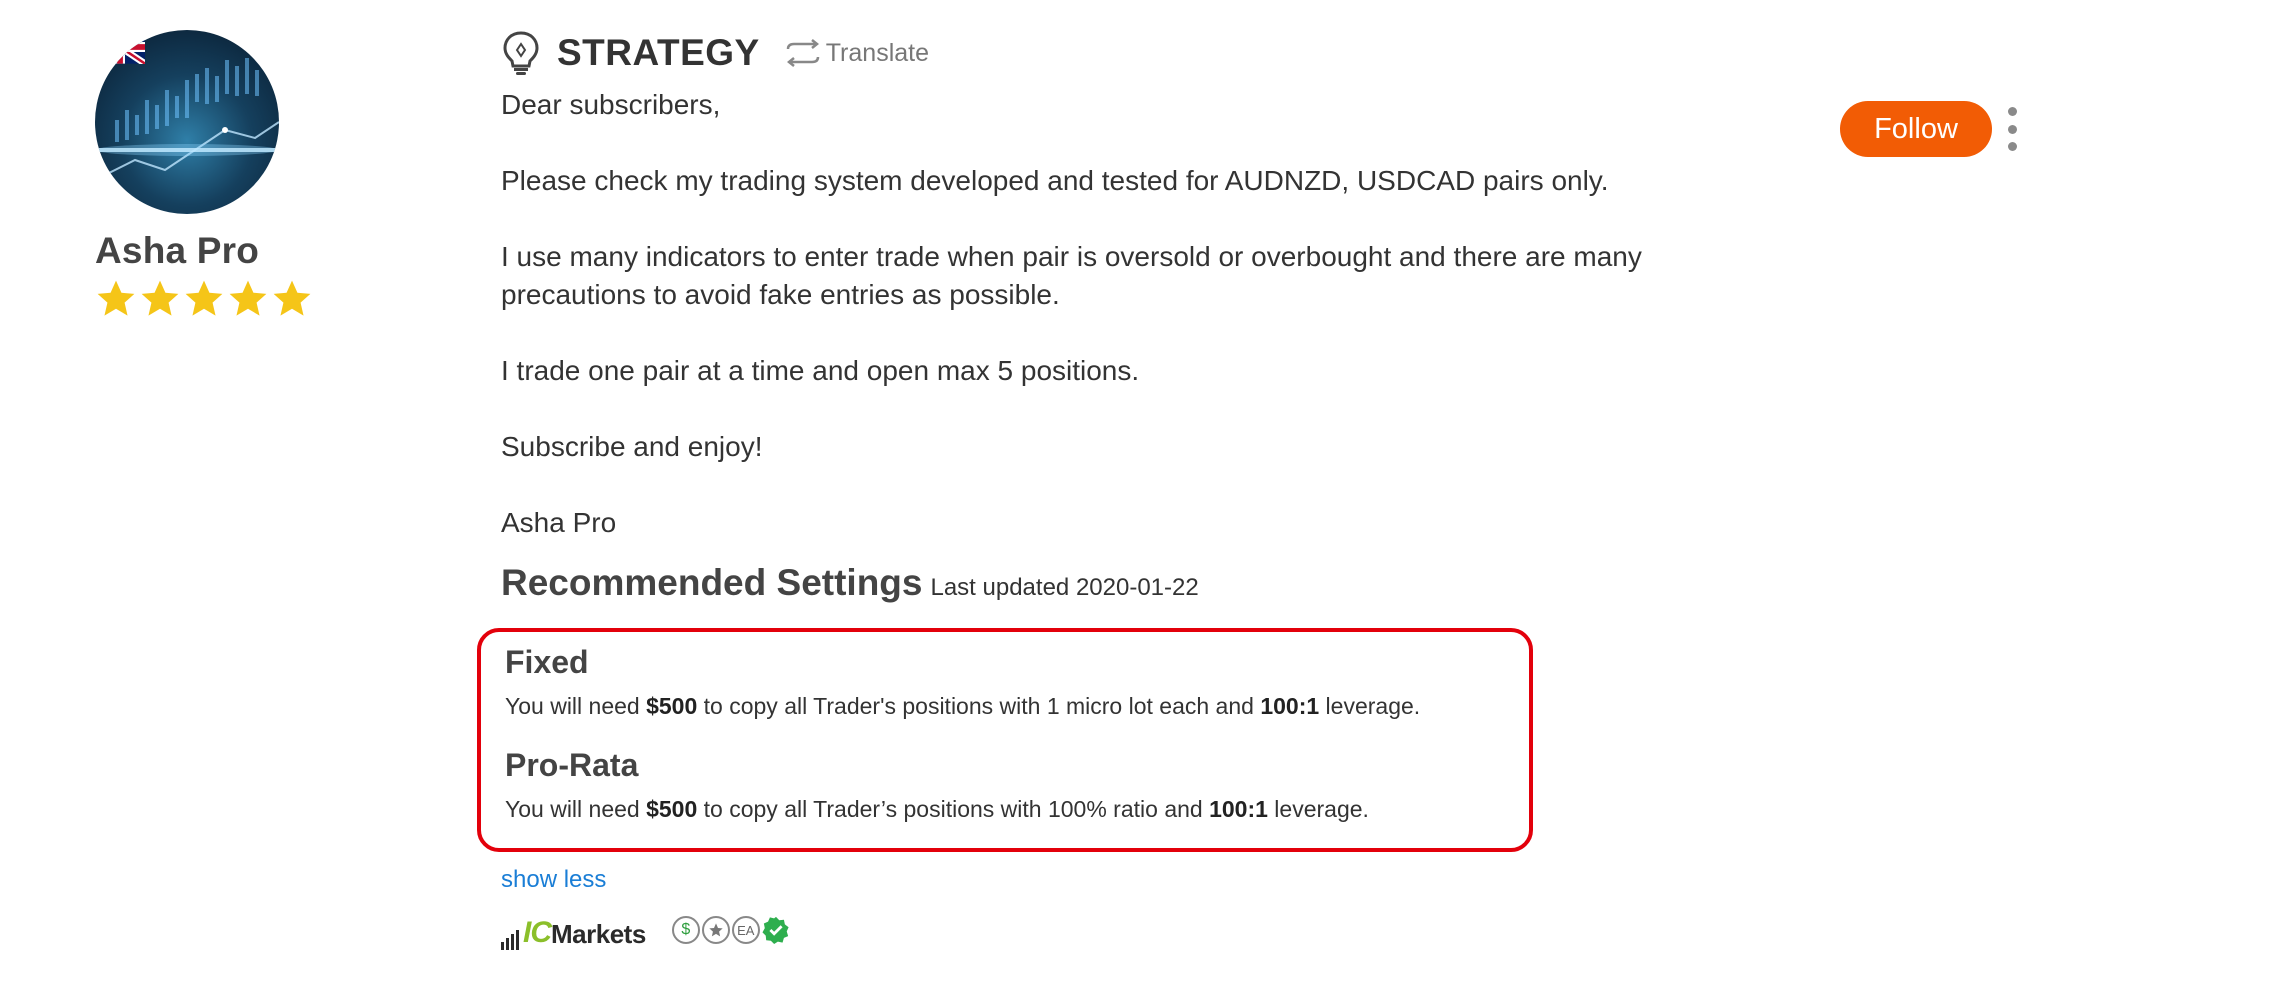 The height and width of the screenshot is (997, 2269). What do you see at coordinates (1238, 809) in the screenshot?
I see `pro-rata-leverage: 100:1` at bounding box center [1238, 809].